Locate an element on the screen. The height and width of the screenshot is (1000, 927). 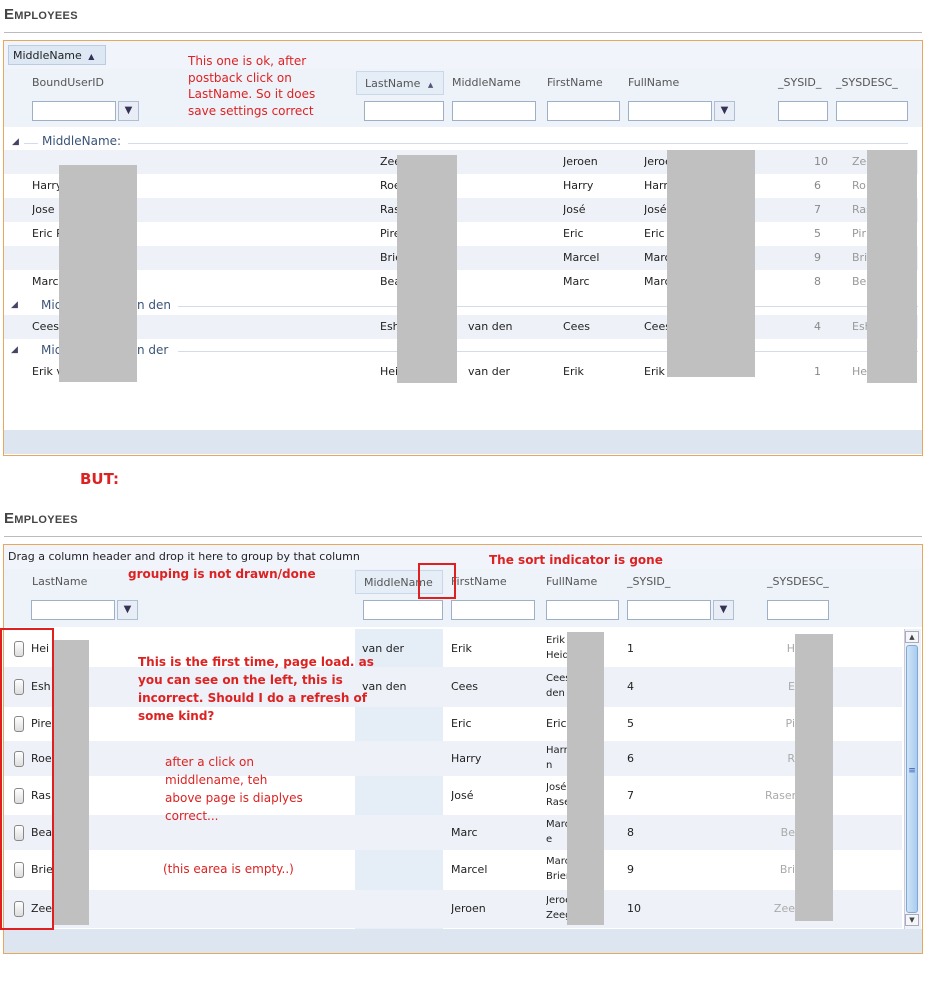
cell-last: Hei is located at coordinates (389, 371).